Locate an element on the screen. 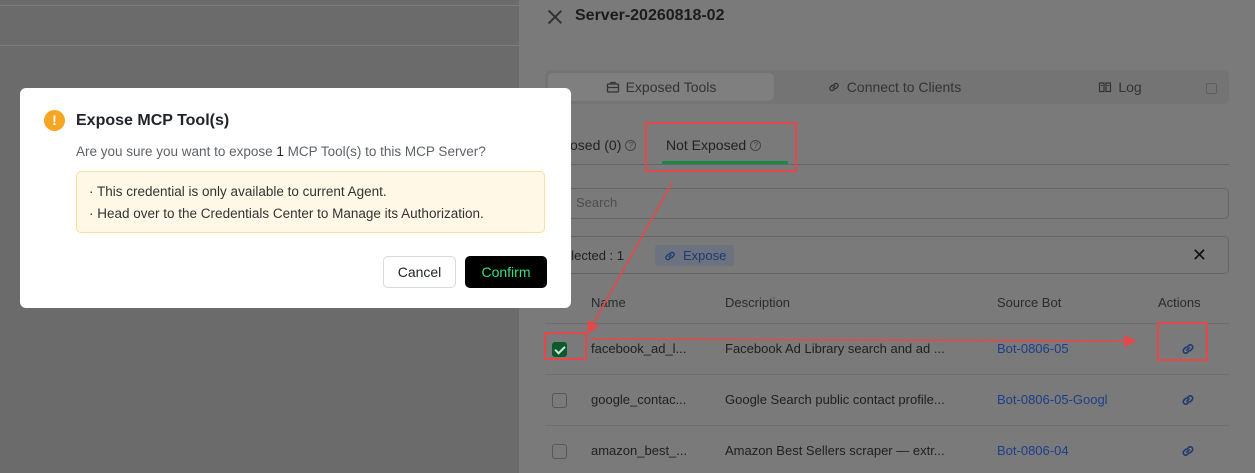  search-input is located at coordinates (726, 202).